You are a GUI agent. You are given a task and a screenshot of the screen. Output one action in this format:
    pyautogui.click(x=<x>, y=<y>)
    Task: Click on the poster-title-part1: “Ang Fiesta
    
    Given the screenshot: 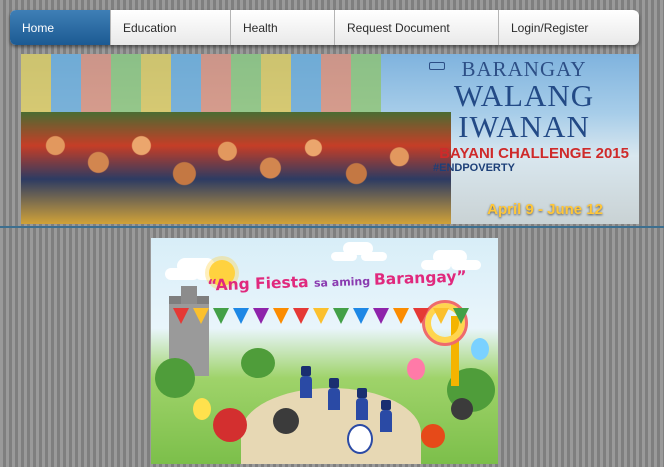 What is the action you would take?
    pyautogui.click(x=261, y=283)
    